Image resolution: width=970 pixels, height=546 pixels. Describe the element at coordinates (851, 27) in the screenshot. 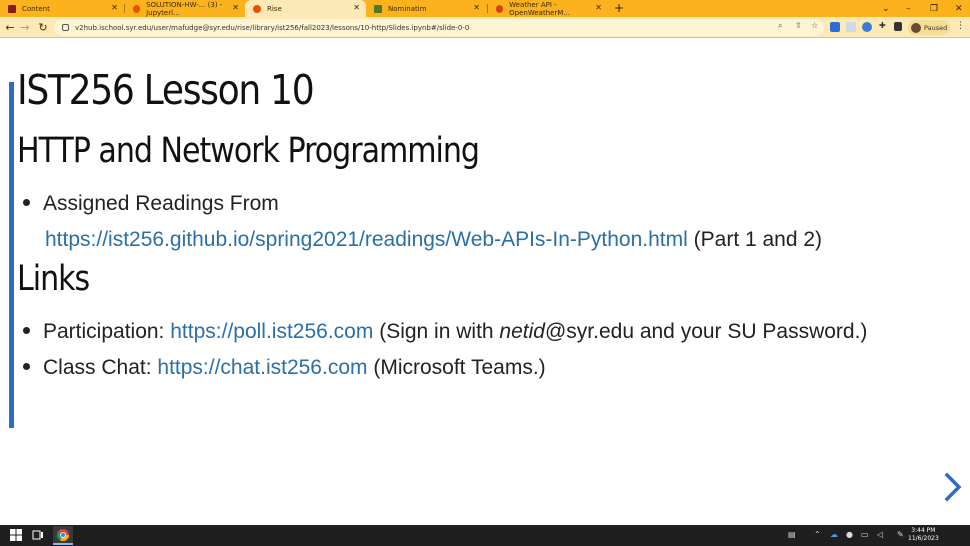

I see `extension-page-icon` at that location.